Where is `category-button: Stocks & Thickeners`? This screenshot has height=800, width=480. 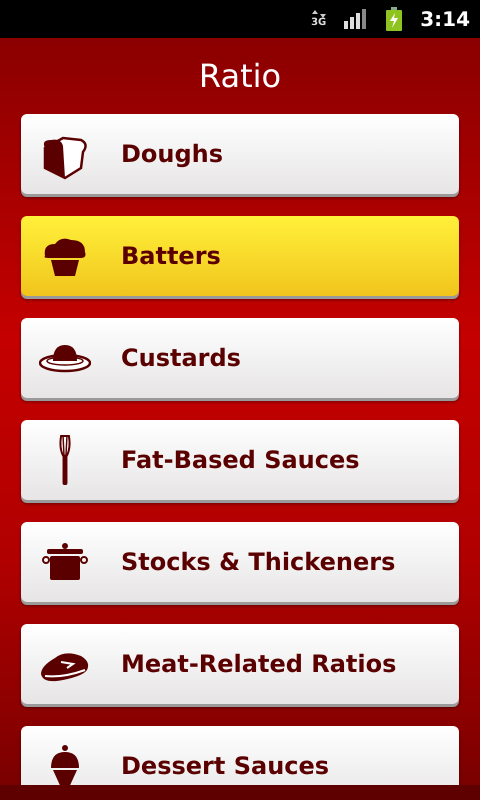 category-button: Stocks & Thickeners is located at coordinates (240, 562).